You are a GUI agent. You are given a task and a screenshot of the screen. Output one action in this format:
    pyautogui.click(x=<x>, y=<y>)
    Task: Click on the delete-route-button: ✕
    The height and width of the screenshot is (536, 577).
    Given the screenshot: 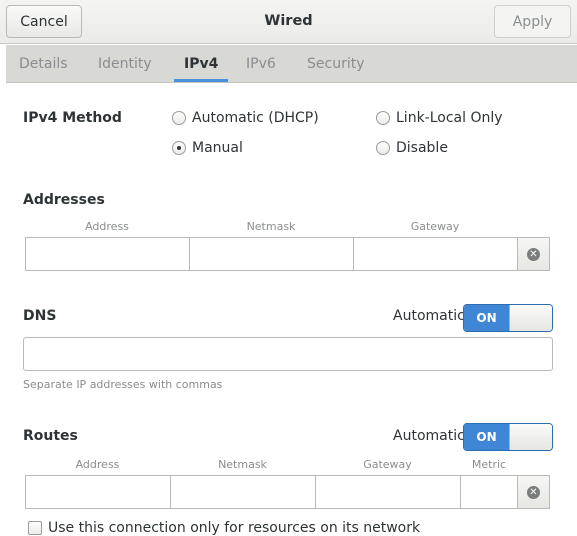 What is the action you would take?
    pyautogui.click(x=533, y=492)
    